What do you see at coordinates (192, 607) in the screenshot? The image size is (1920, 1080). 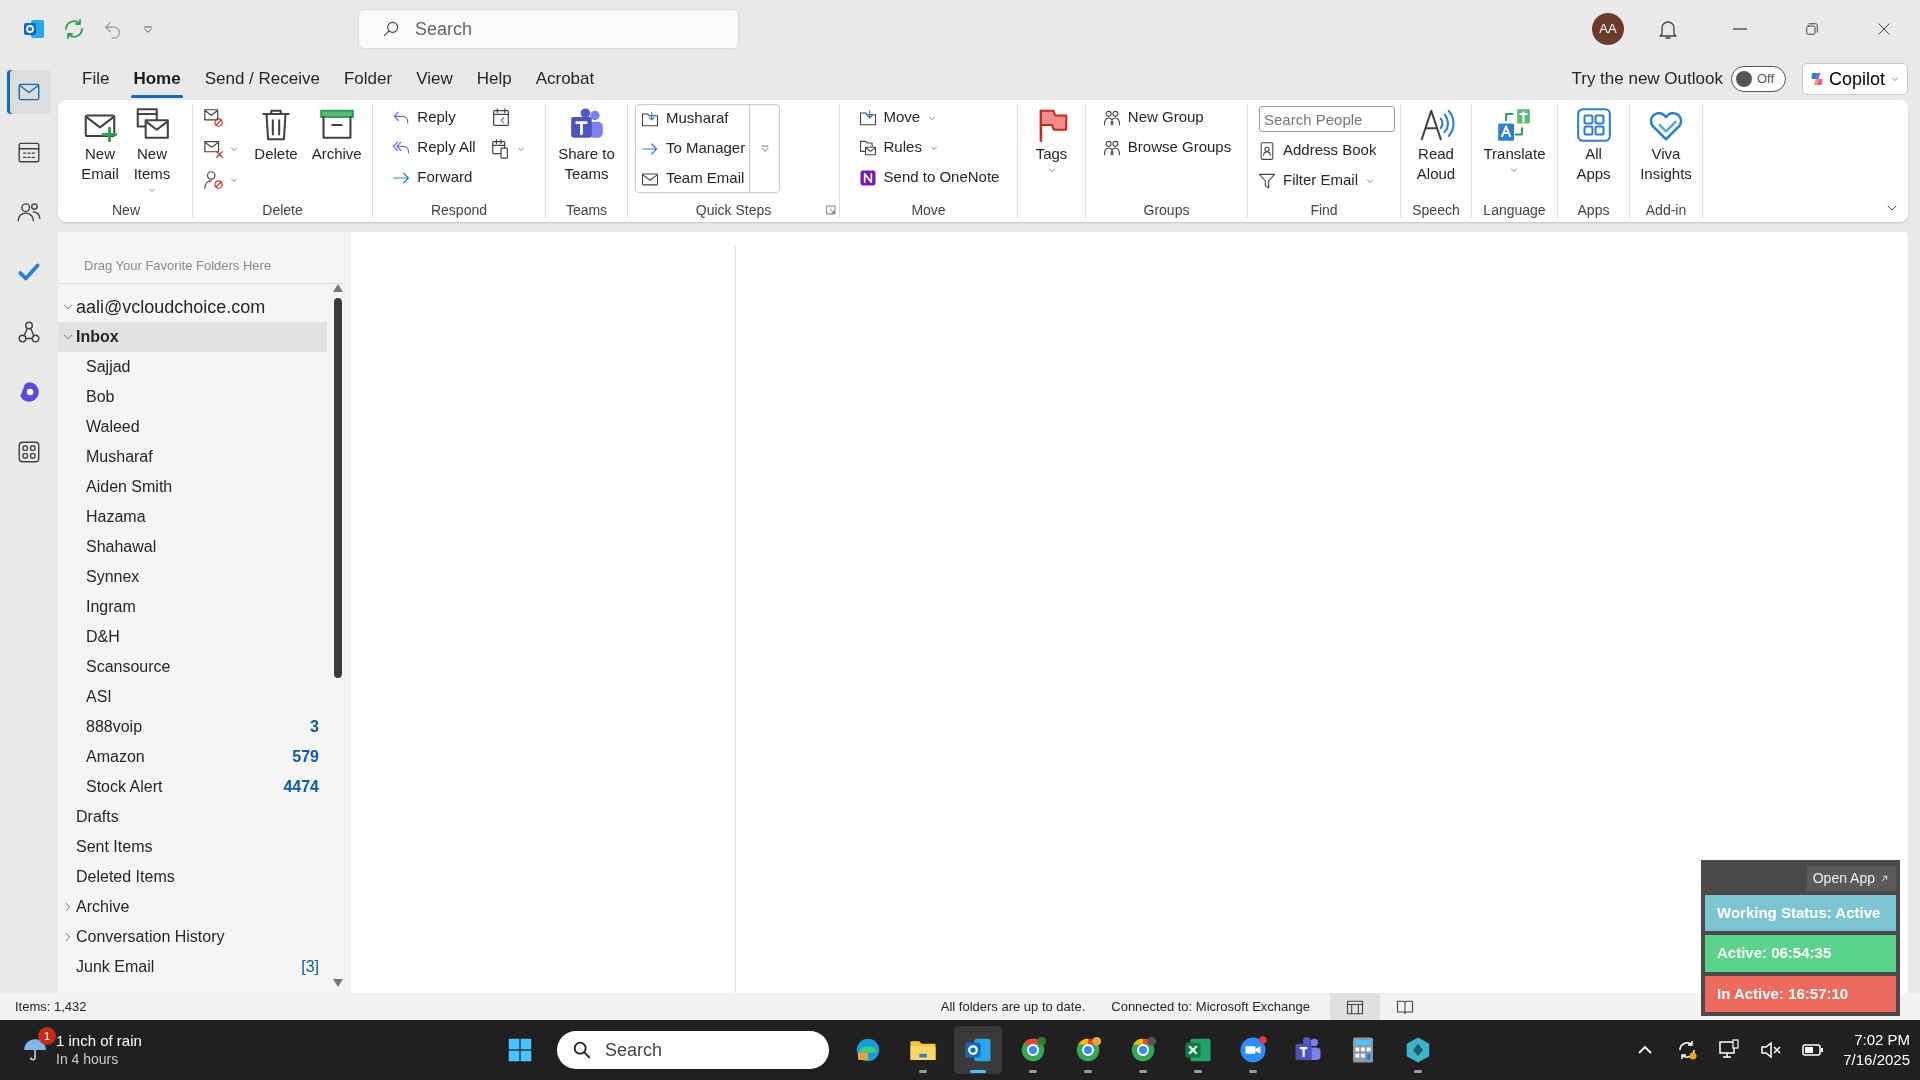 I see `folder-item: Ingram` at bounding box center [192, 607].